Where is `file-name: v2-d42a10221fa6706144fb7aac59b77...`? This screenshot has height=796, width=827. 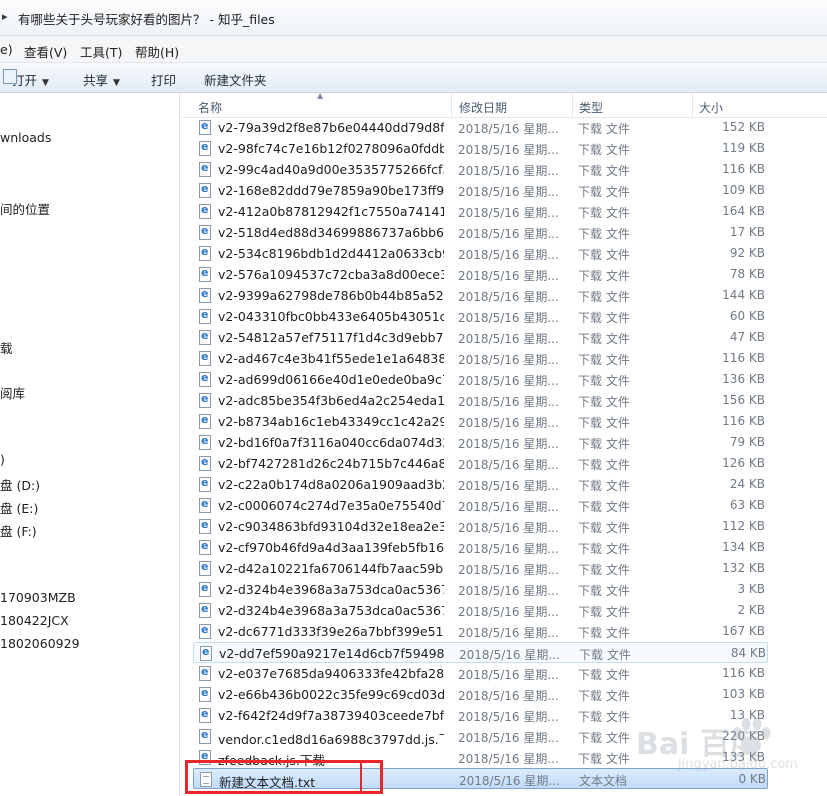 file-name: v2-d42a10221fa6706144fb7aac59b77... is located at coordinates (331, 568).